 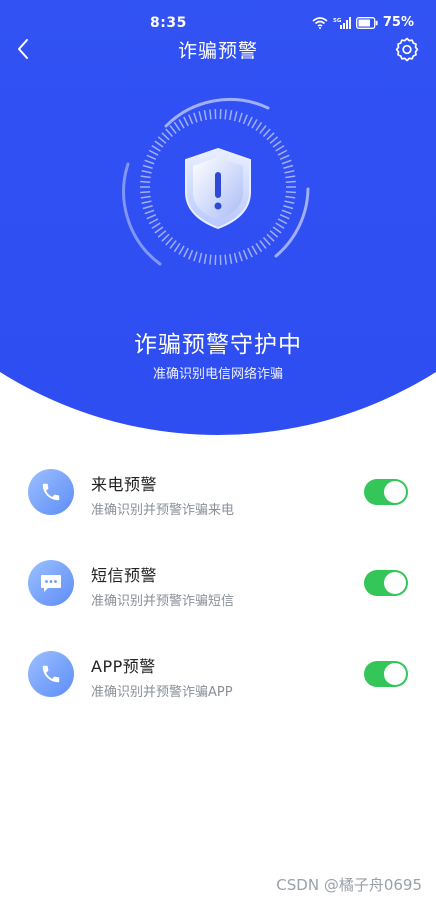 What do you see at coordinates (51, 583) in the screenshot?
I see `message-icon` at bounding box center [51, 583].